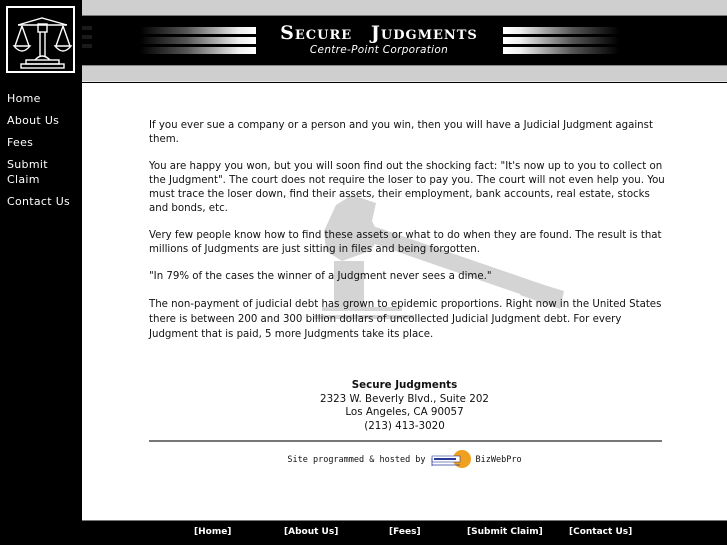 The height and width of the screenshot is (545, 727). I want to click on sidebar-item-about-us: About Us, so click(43, 120).